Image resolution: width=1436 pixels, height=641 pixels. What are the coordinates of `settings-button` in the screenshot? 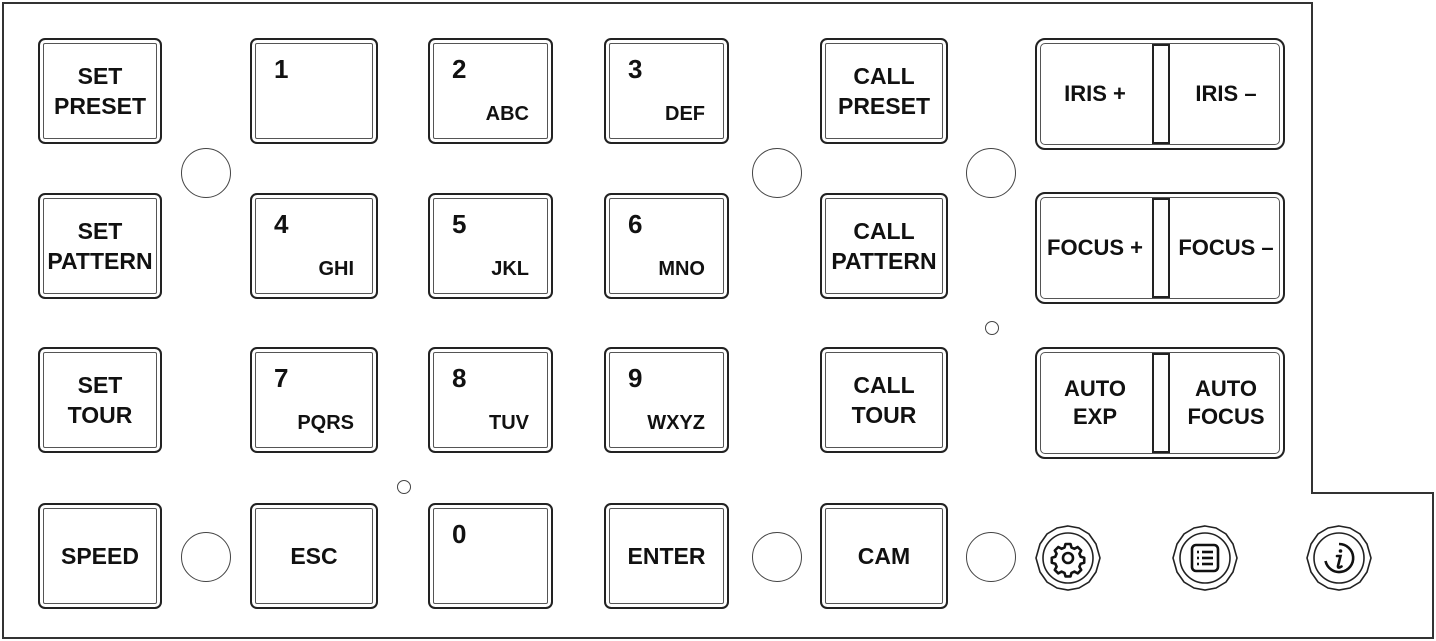 It's located at (1068, 558).